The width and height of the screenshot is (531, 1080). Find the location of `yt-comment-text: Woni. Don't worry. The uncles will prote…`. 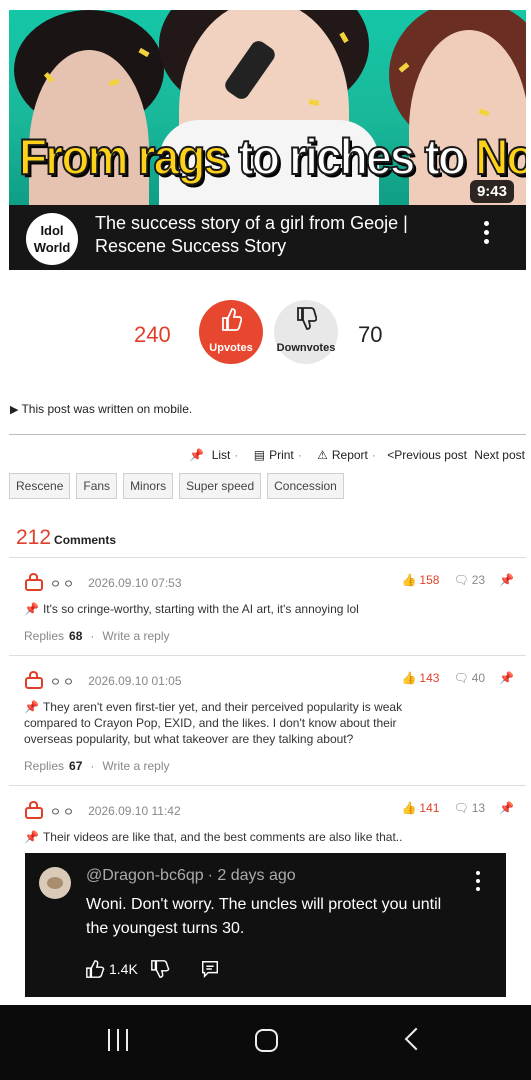

yt-comment-text: Woni. Don't worry. The uncles will prote… is located at coordinates (264, 916).